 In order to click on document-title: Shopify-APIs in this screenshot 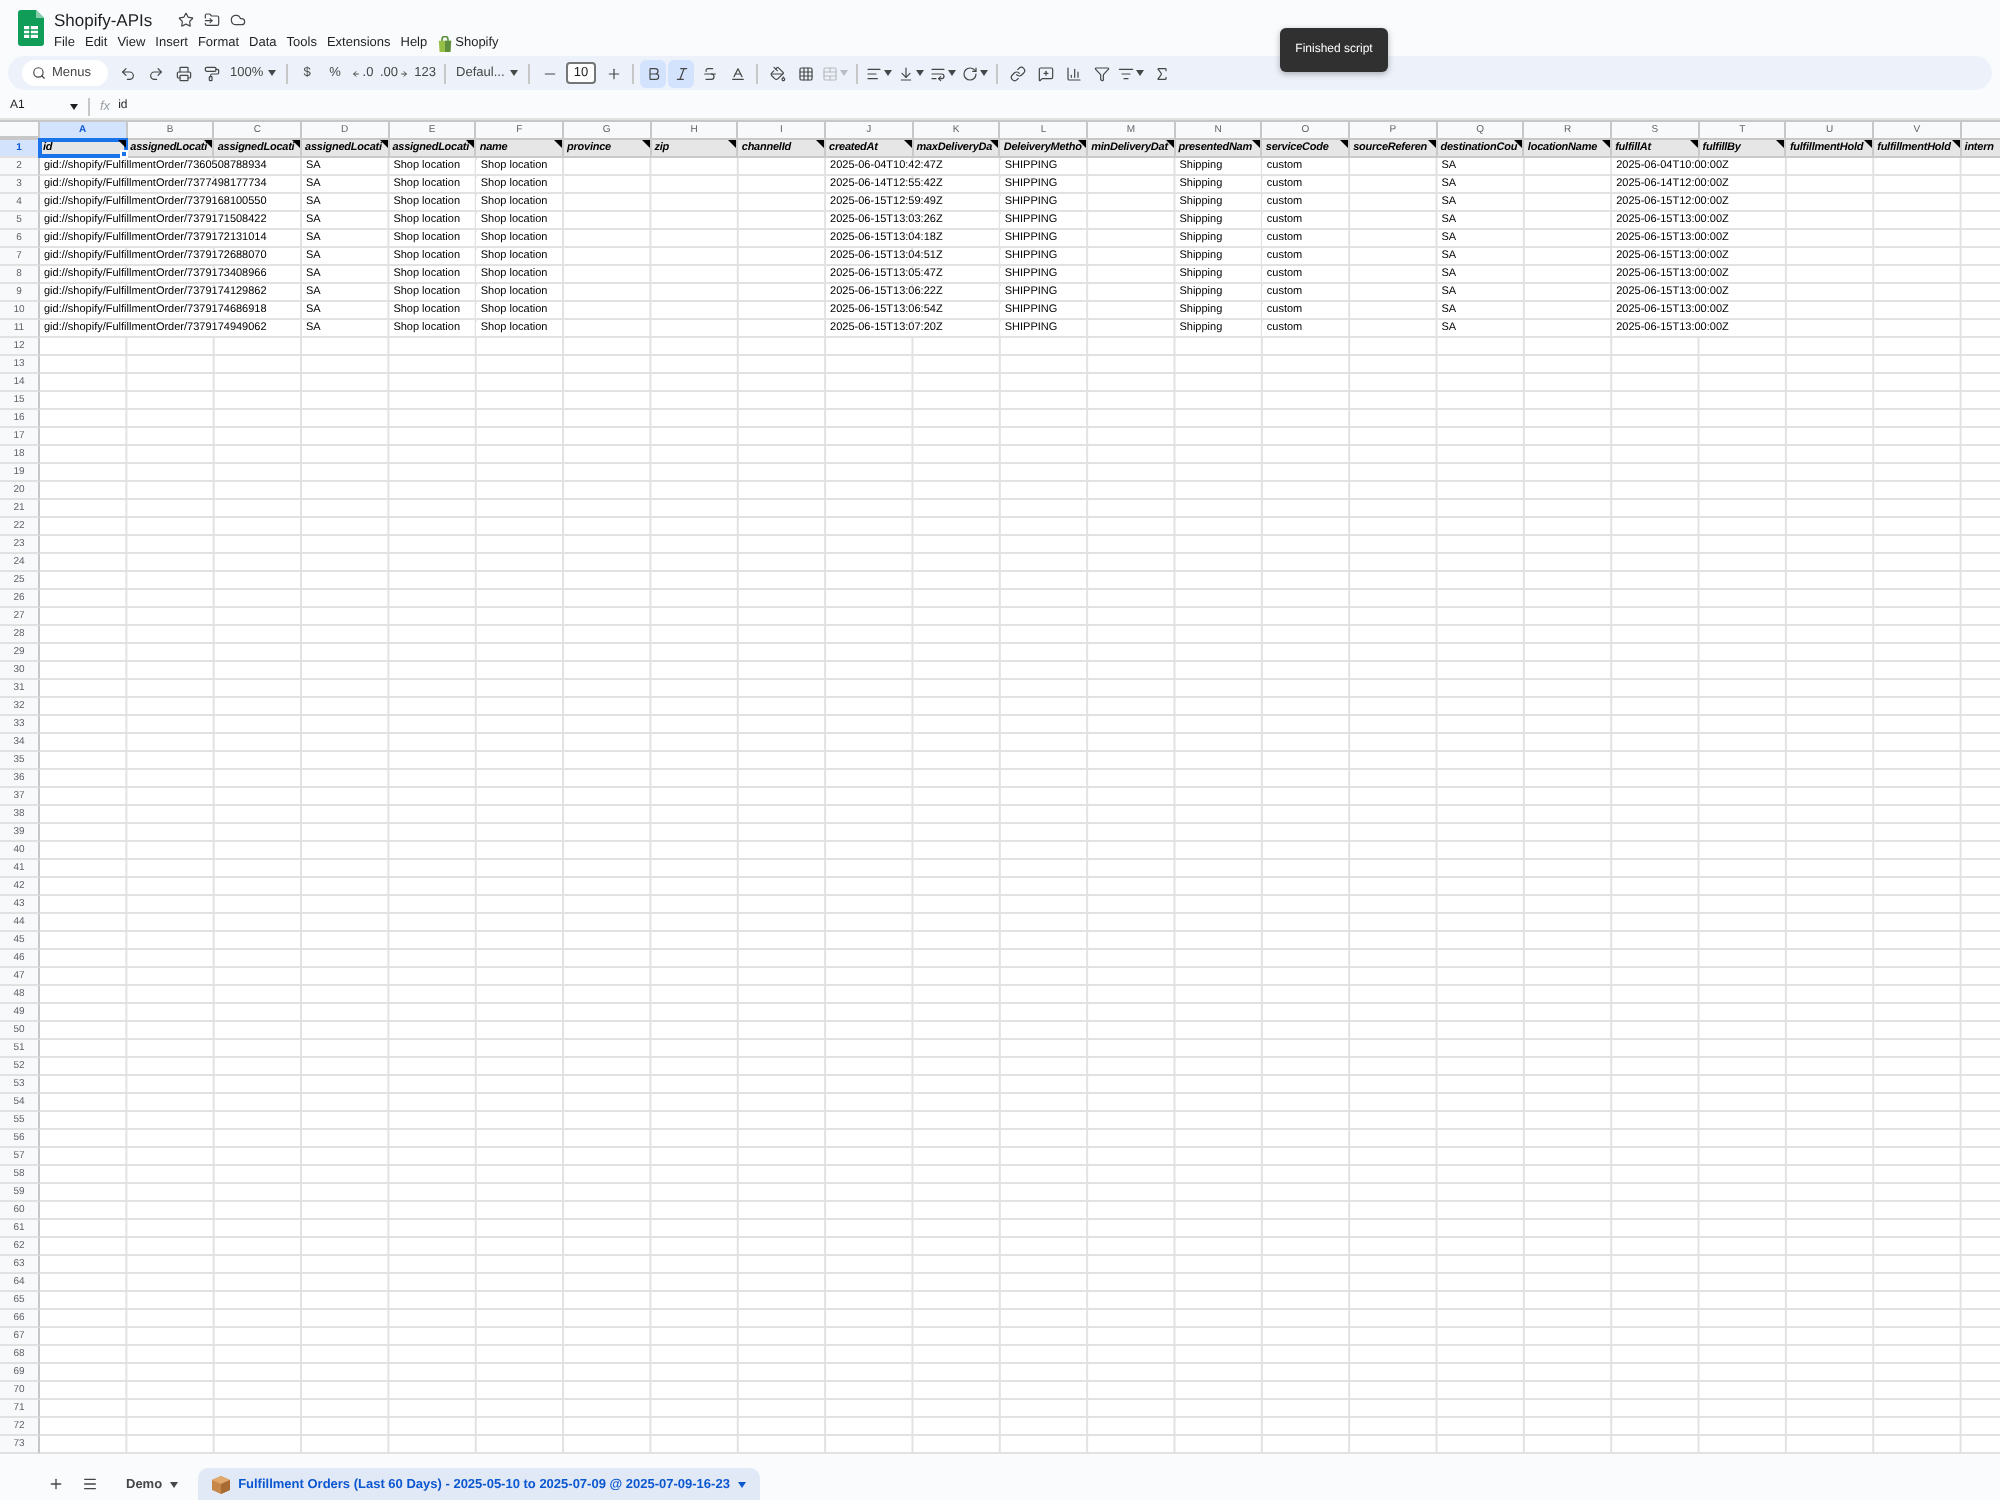, I will do `click(103, 20)`.